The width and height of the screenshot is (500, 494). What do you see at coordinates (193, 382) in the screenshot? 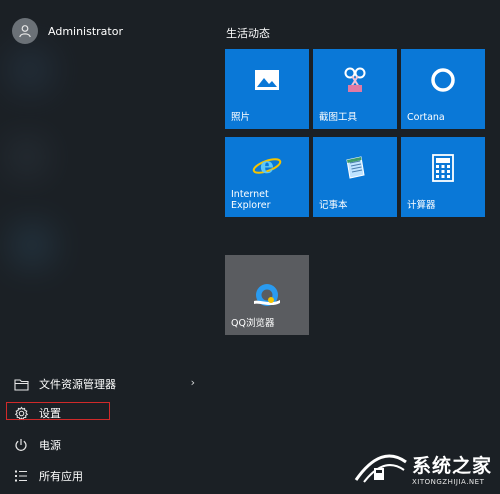
I see `chevron-right-icon: ›` at bounding box center [193, 382].